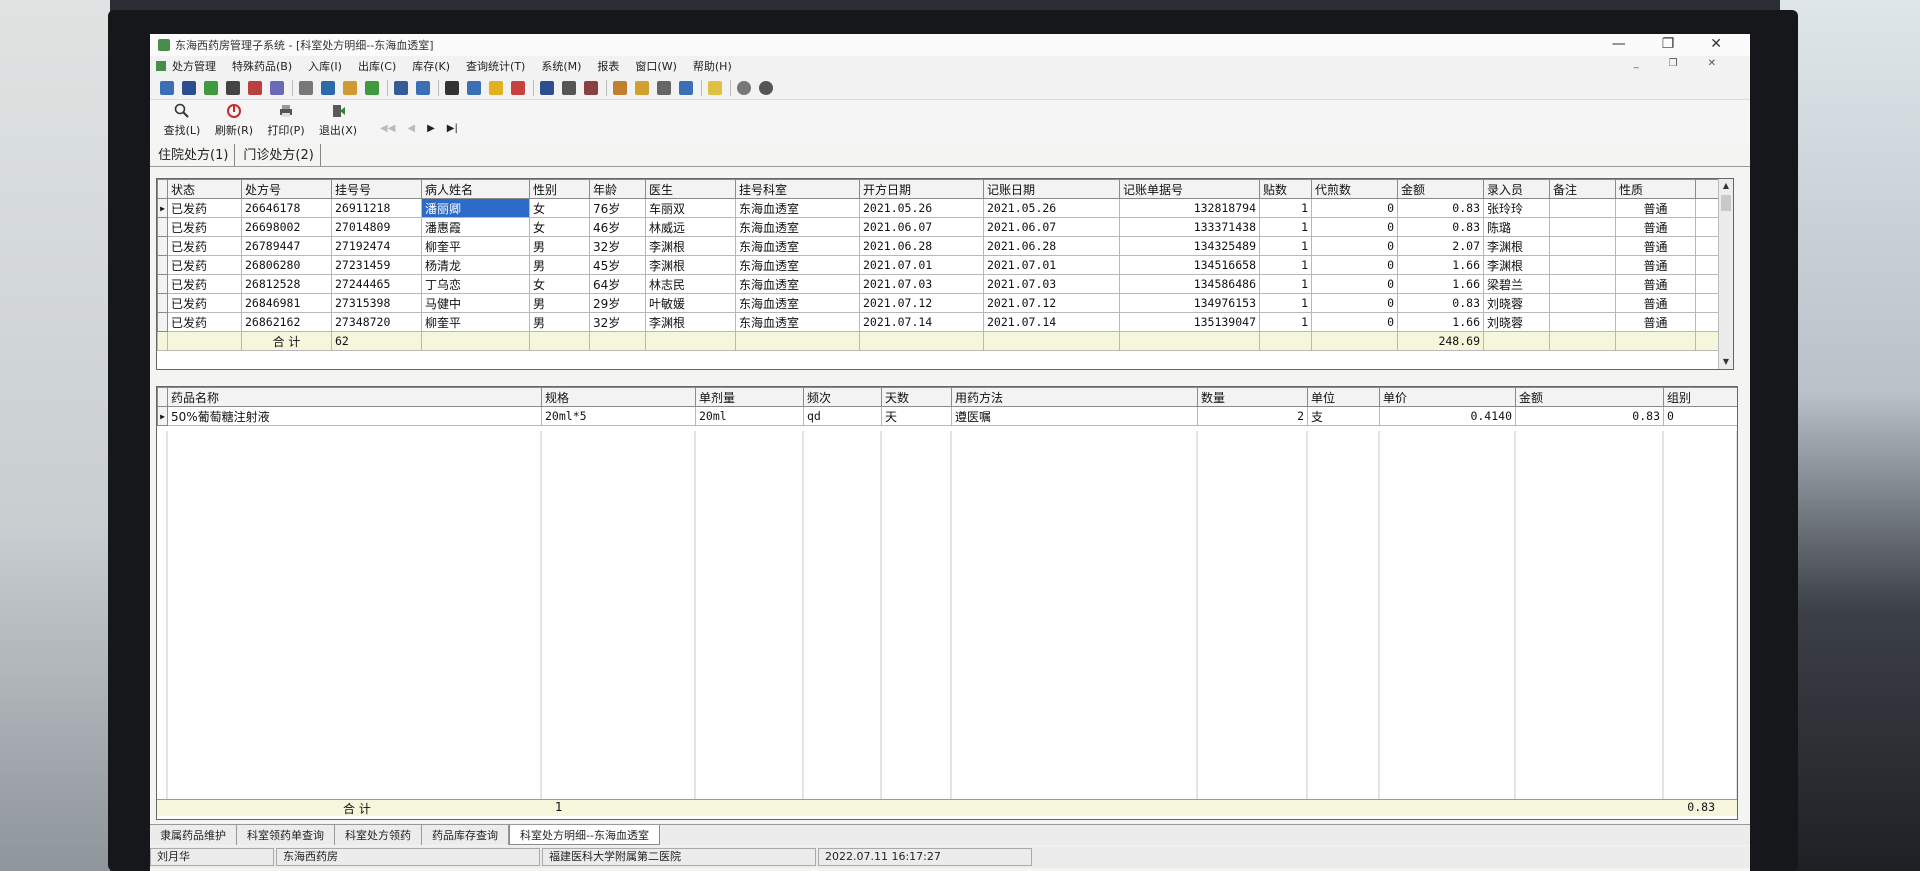  What do you see at coordinates (1673, 63) in the screenshot?
I see `mdi-restore-button: ❐` at bounding box center [1673, 63].